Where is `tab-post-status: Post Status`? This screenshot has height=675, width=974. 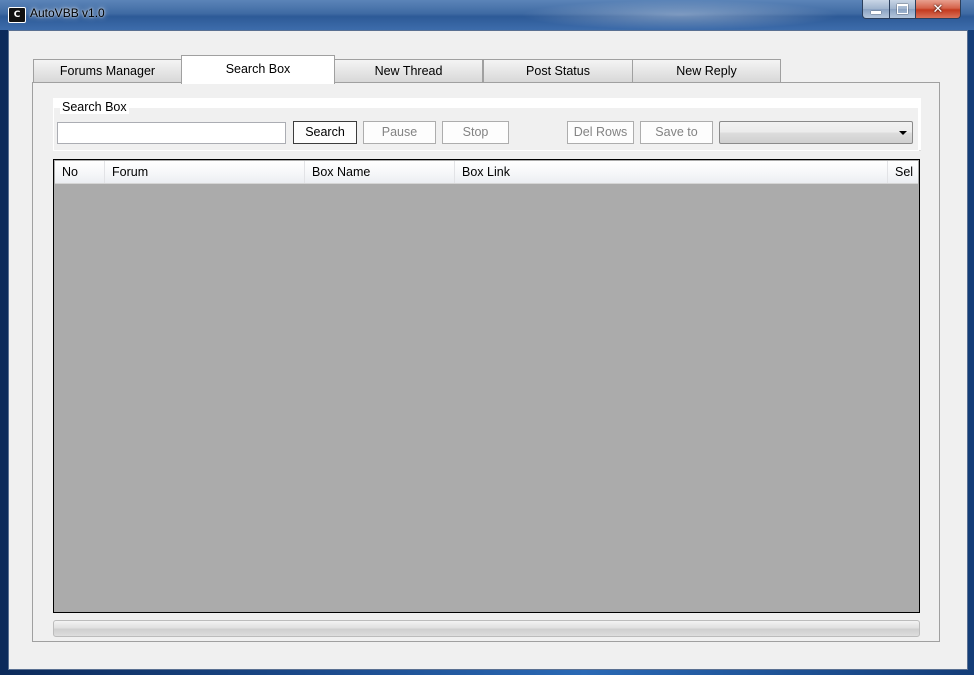
tab-post-status: Post Status is located at coordinates (558, 70).